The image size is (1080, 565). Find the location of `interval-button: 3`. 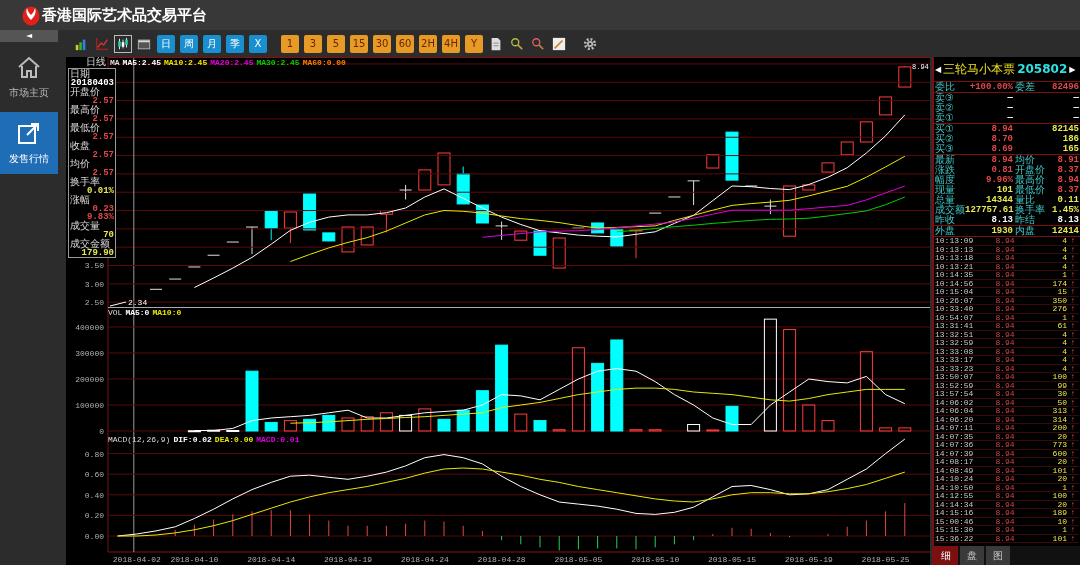

interval-button: 3 is located at coordinates (313, 43).